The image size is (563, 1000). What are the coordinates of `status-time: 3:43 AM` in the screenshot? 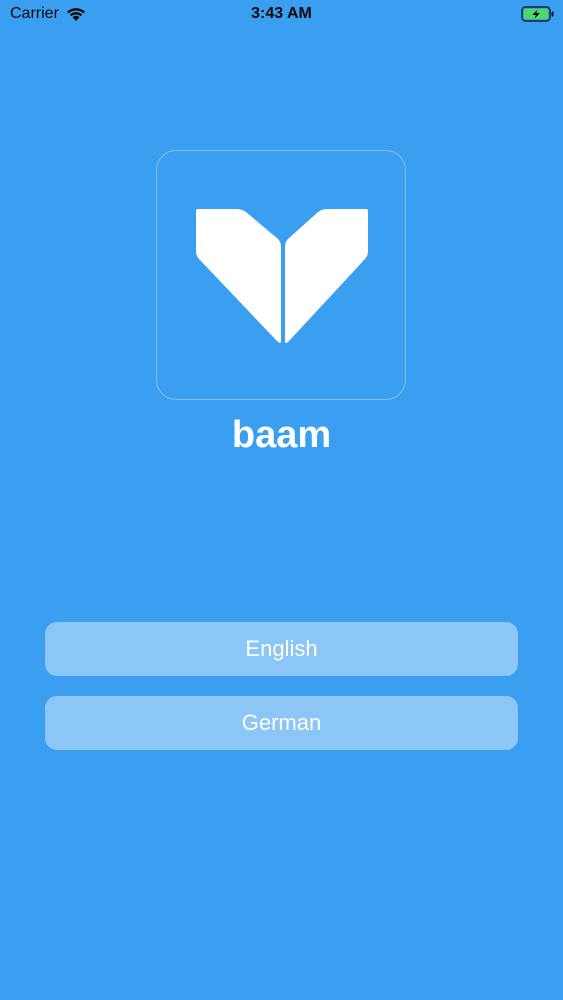 It's located at (281, 13).